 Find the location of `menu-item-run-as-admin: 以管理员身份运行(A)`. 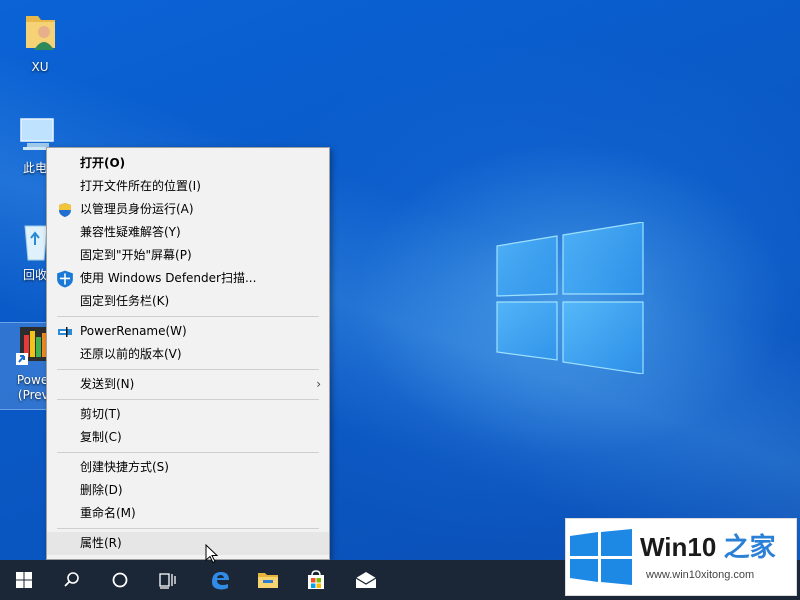

menu-item-run-as-admin: 以管理员身份运行(A) is located at coordinates (188, 209).